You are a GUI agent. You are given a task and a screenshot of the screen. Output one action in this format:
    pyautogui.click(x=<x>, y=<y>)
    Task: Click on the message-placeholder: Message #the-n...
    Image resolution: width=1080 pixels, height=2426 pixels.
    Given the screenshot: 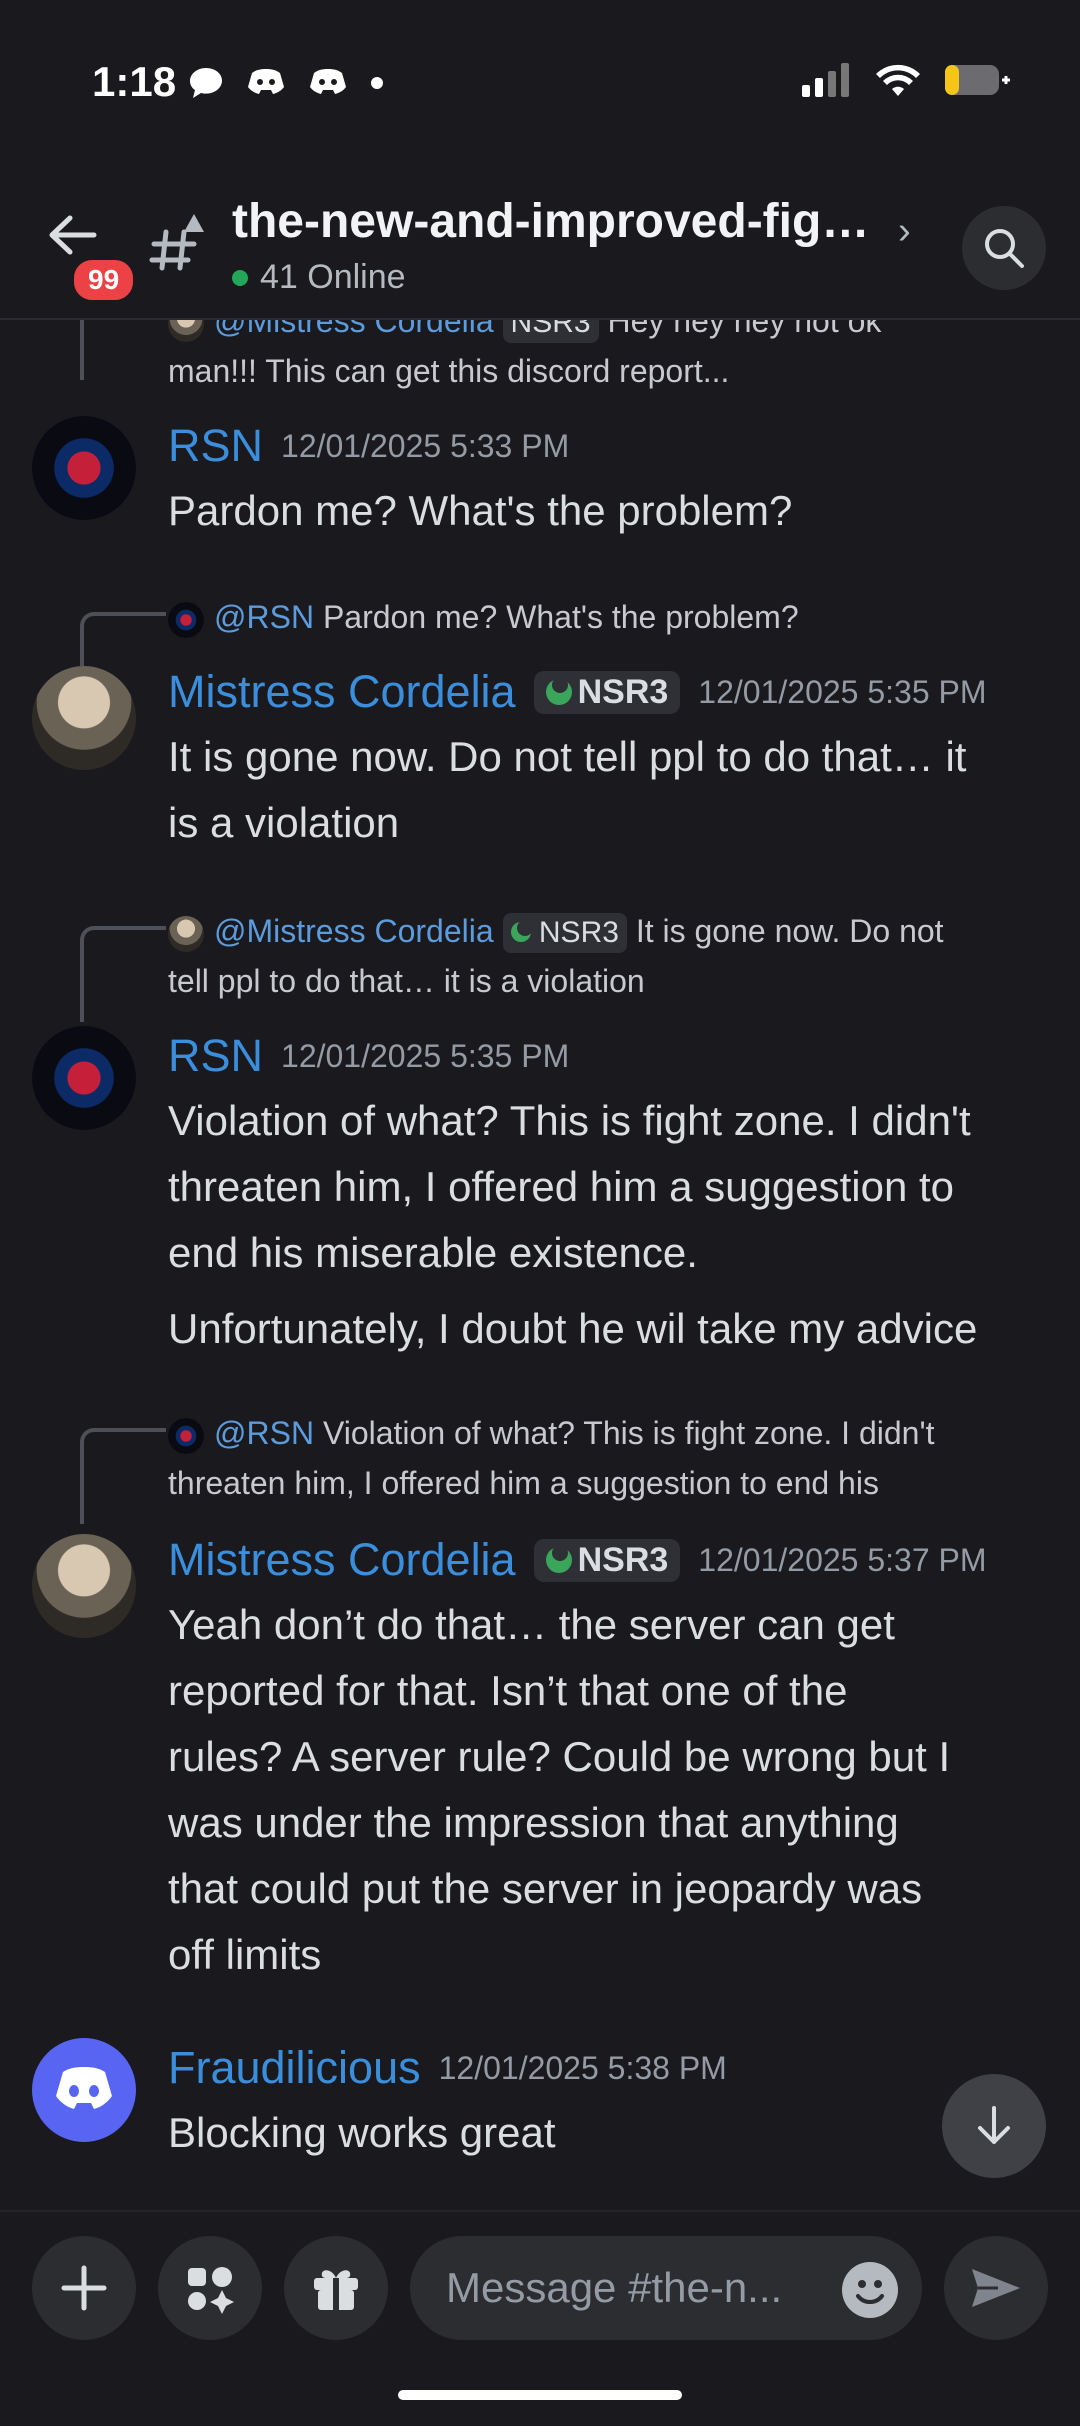 What is the action you would take?
    pyautogui.click(x=614, y=2287)
    